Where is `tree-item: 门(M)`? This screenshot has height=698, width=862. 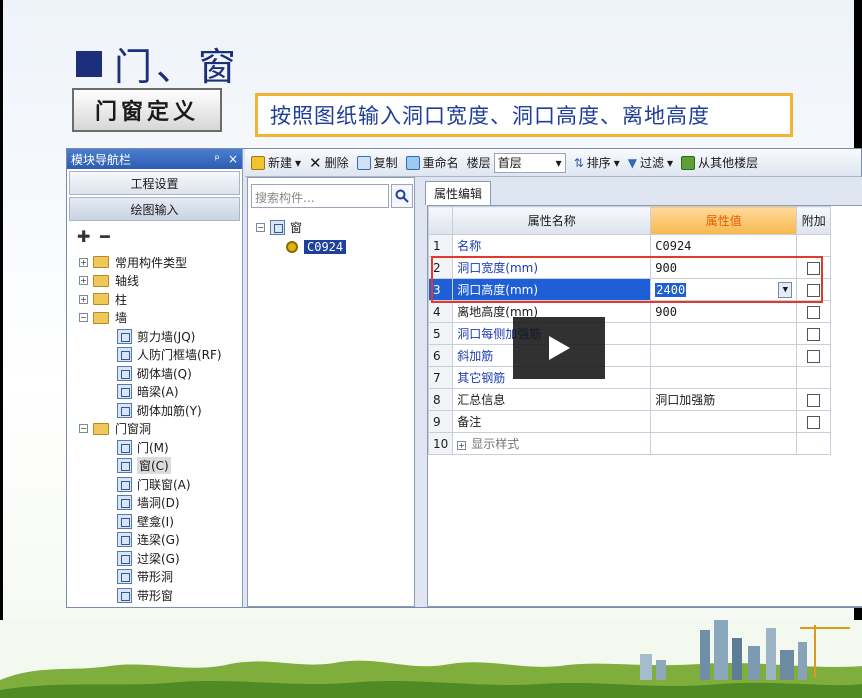 tree-item: 门(M) is located at coordinates (156, 447).